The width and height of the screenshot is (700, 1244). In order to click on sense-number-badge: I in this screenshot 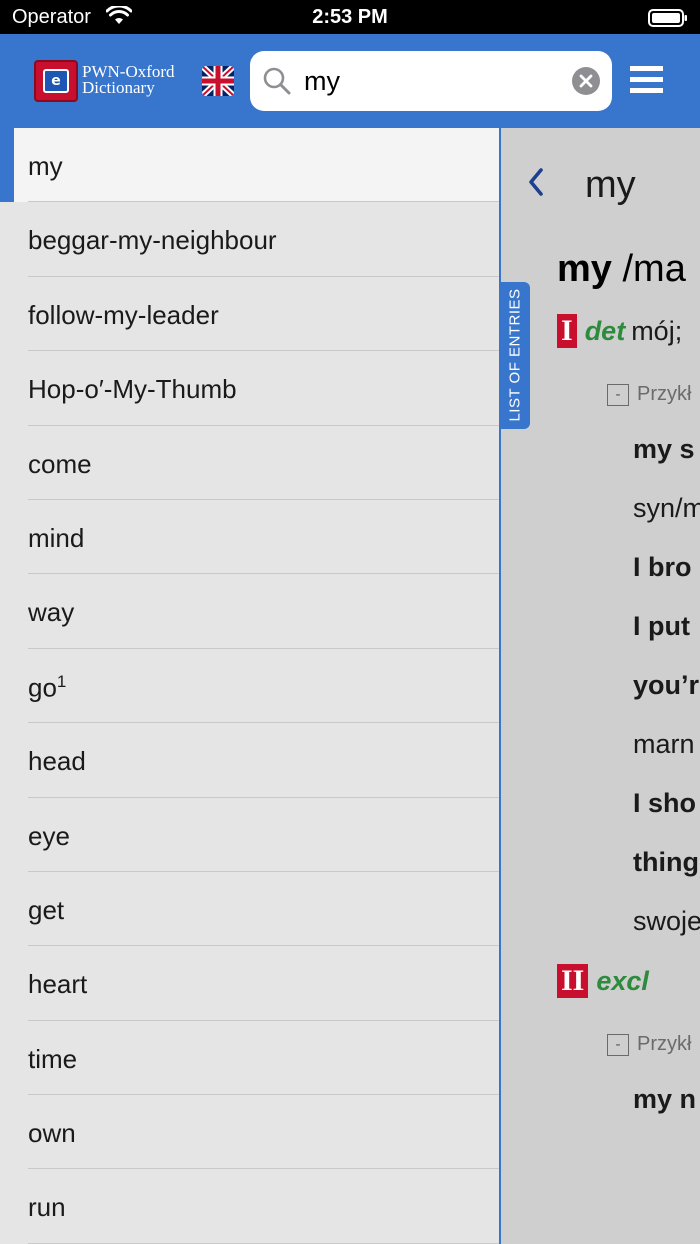, I will do `click(567, 331)`.